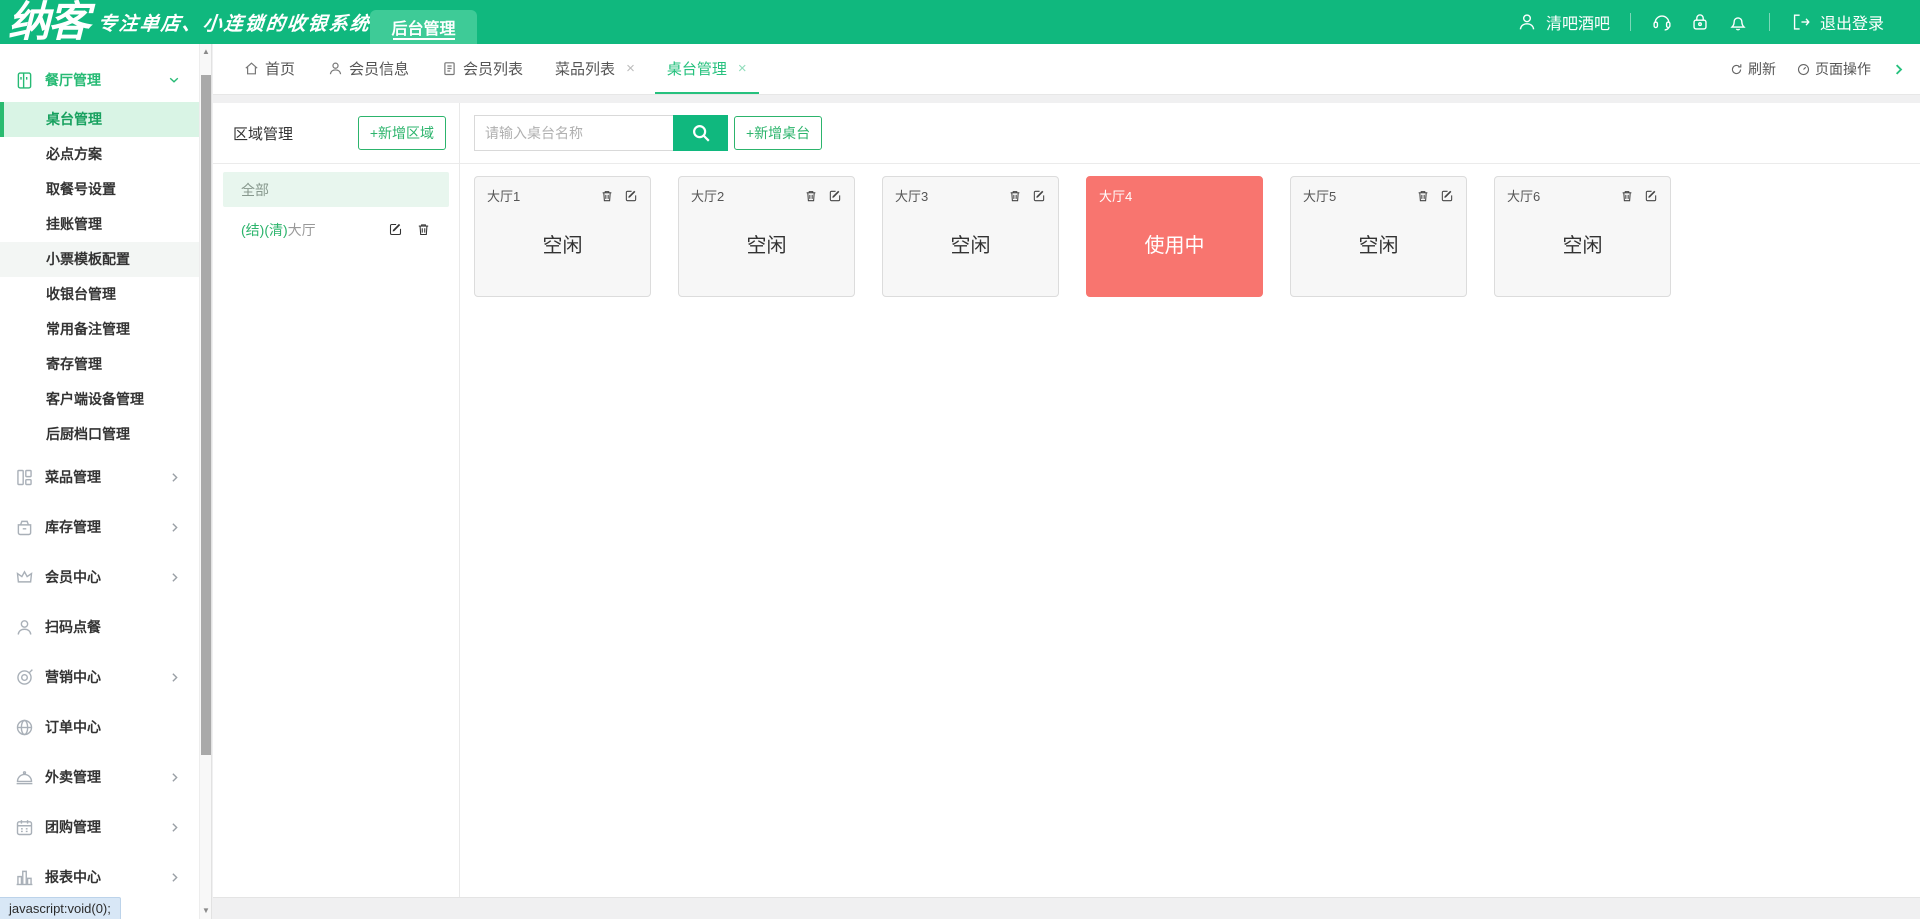  I want to click on table-card: 大厅4 使用中, so click(1174, 236).